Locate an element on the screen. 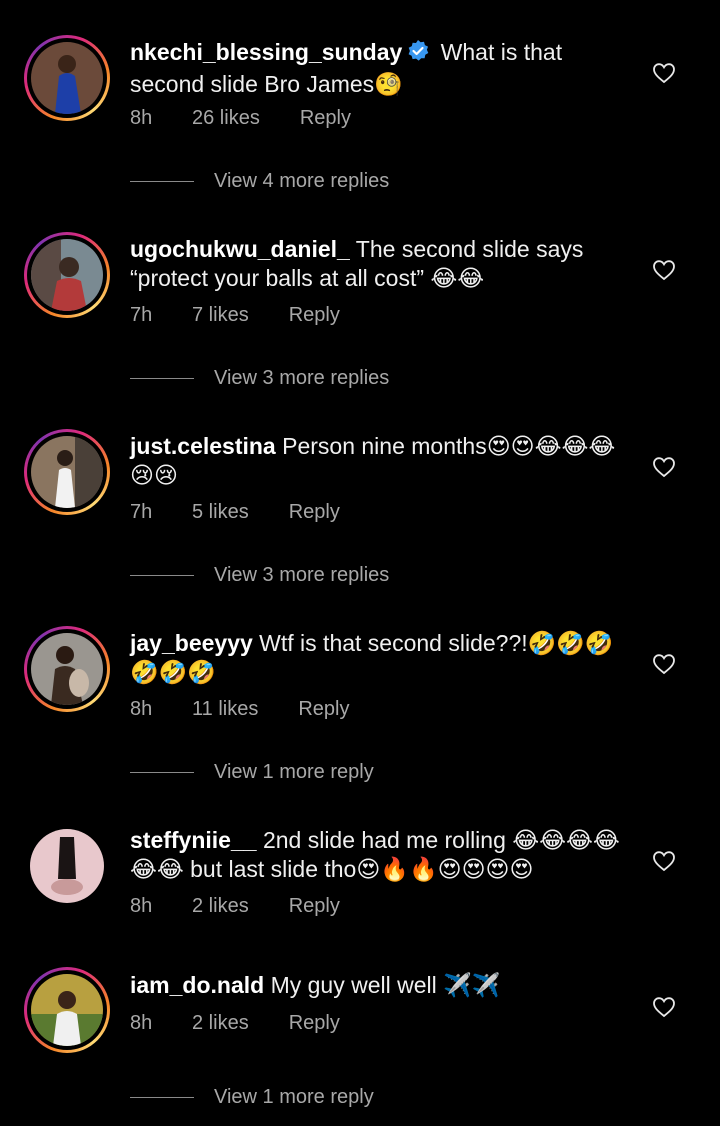 The height and width of the screenshot is (1126, 720). comment-username: steffyniie__ is located at coordinates (193, 840).